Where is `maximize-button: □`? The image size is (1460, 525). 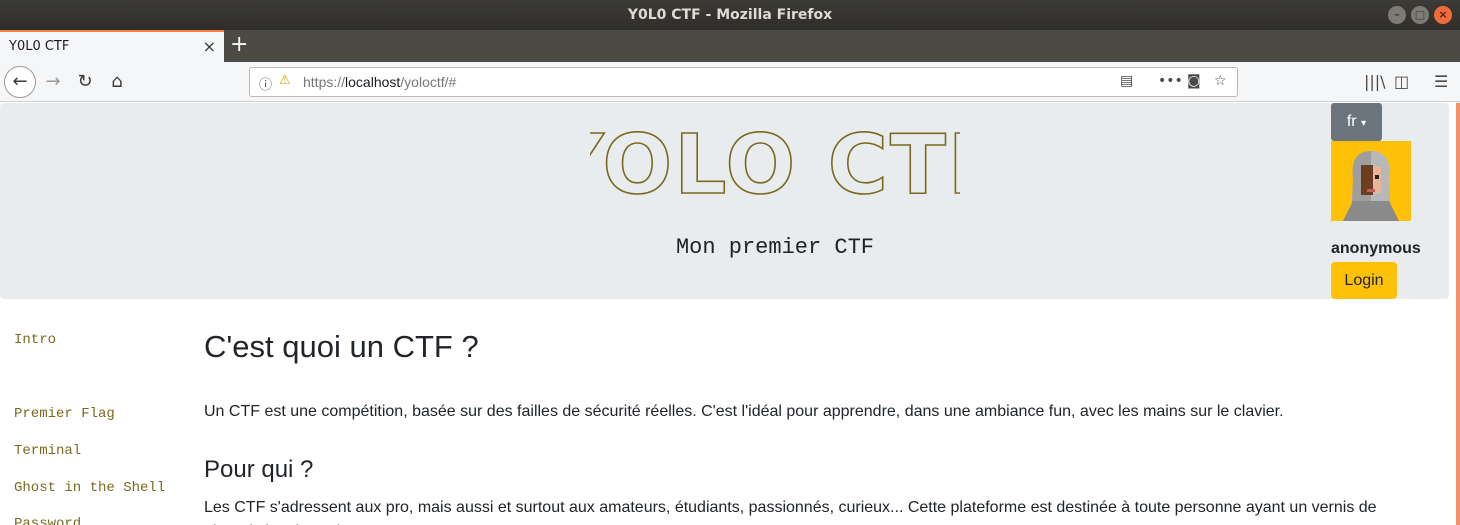 maximize-button: □ is located at coordinates (1420, 15).